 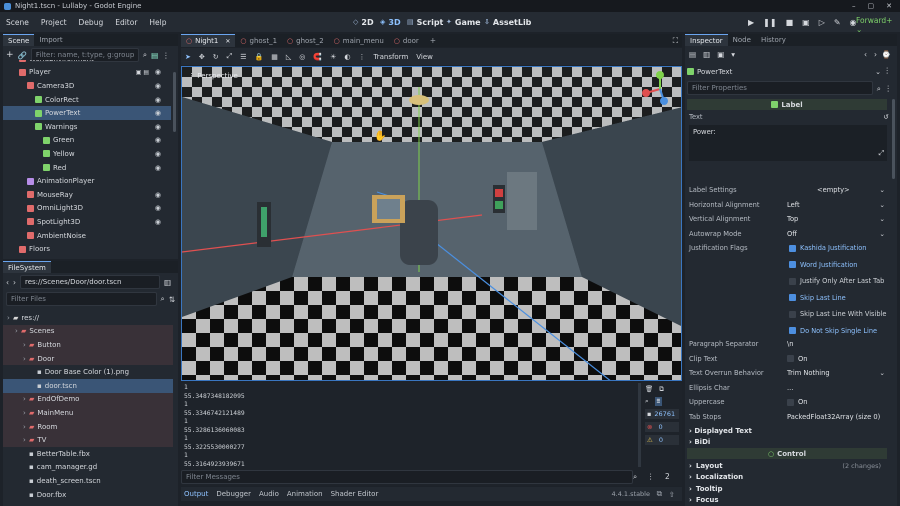 I want to click on view-menu: View, so click(x=424, y=57).